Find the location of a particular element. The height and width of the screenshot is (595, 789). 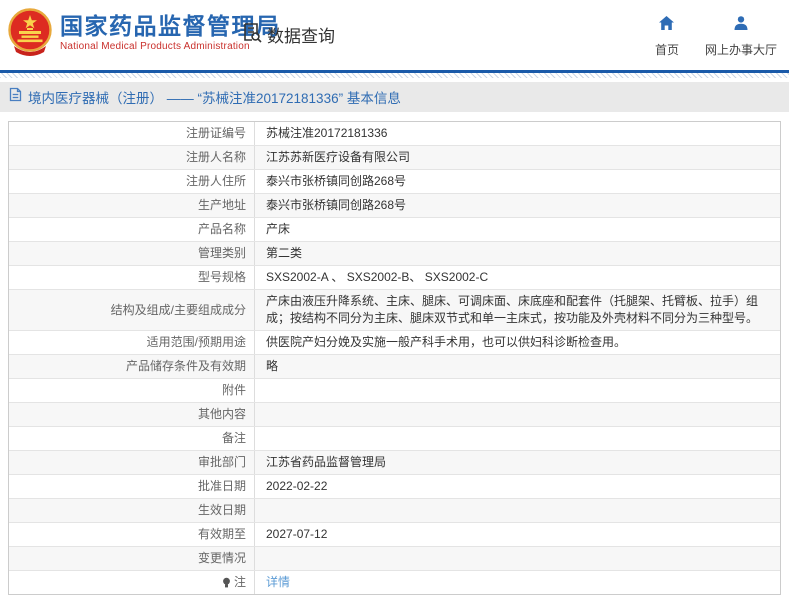

nav-home: 首页 is located at coordinates (667, 36).